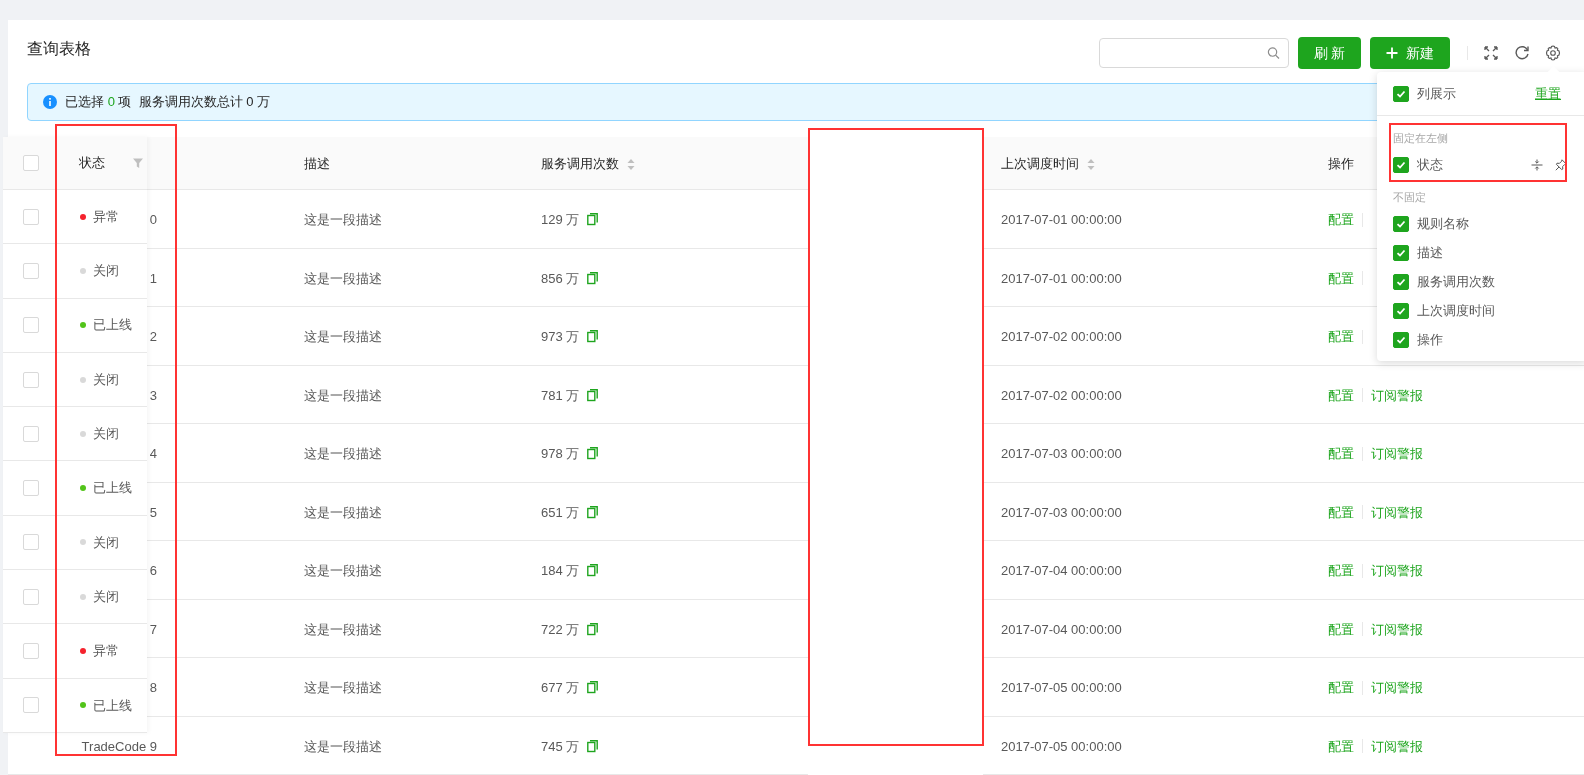 The image size is (1584, 775). Describe the element at coordinates (153, 688) in the screenshot. I see `table-cell-text: 8` at that location.